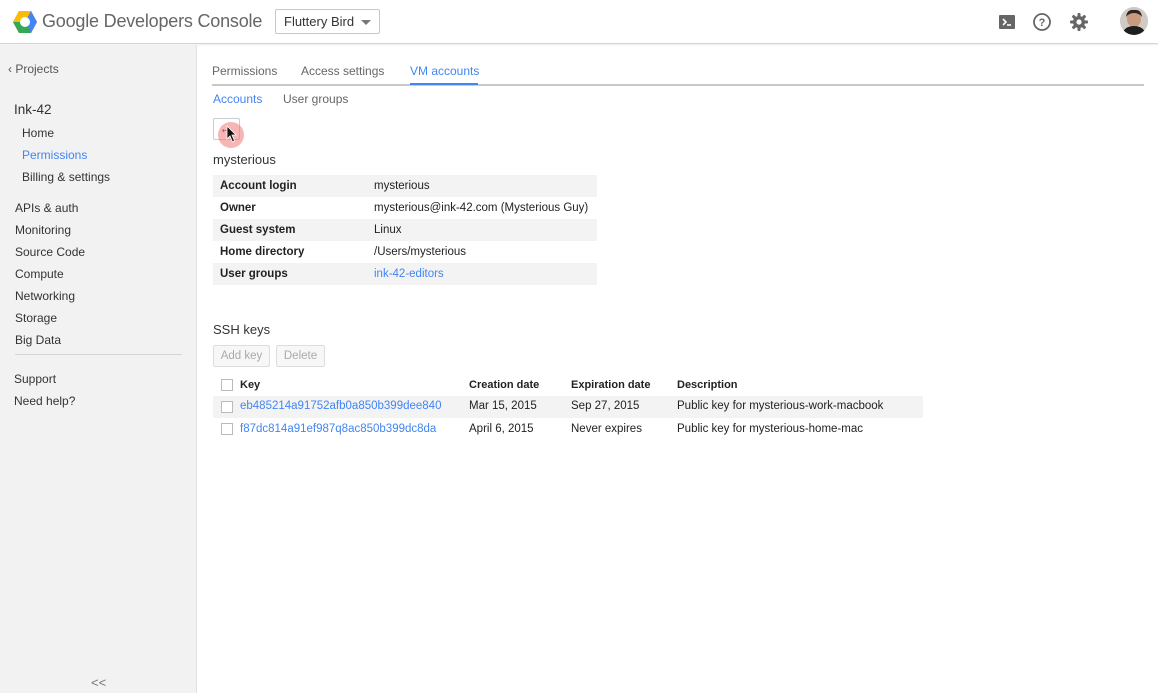  What do you see at coordinates (342, 71) in the screenshot?
I see `tab-access-settings: Access settings` at bounding box center [342, 71].